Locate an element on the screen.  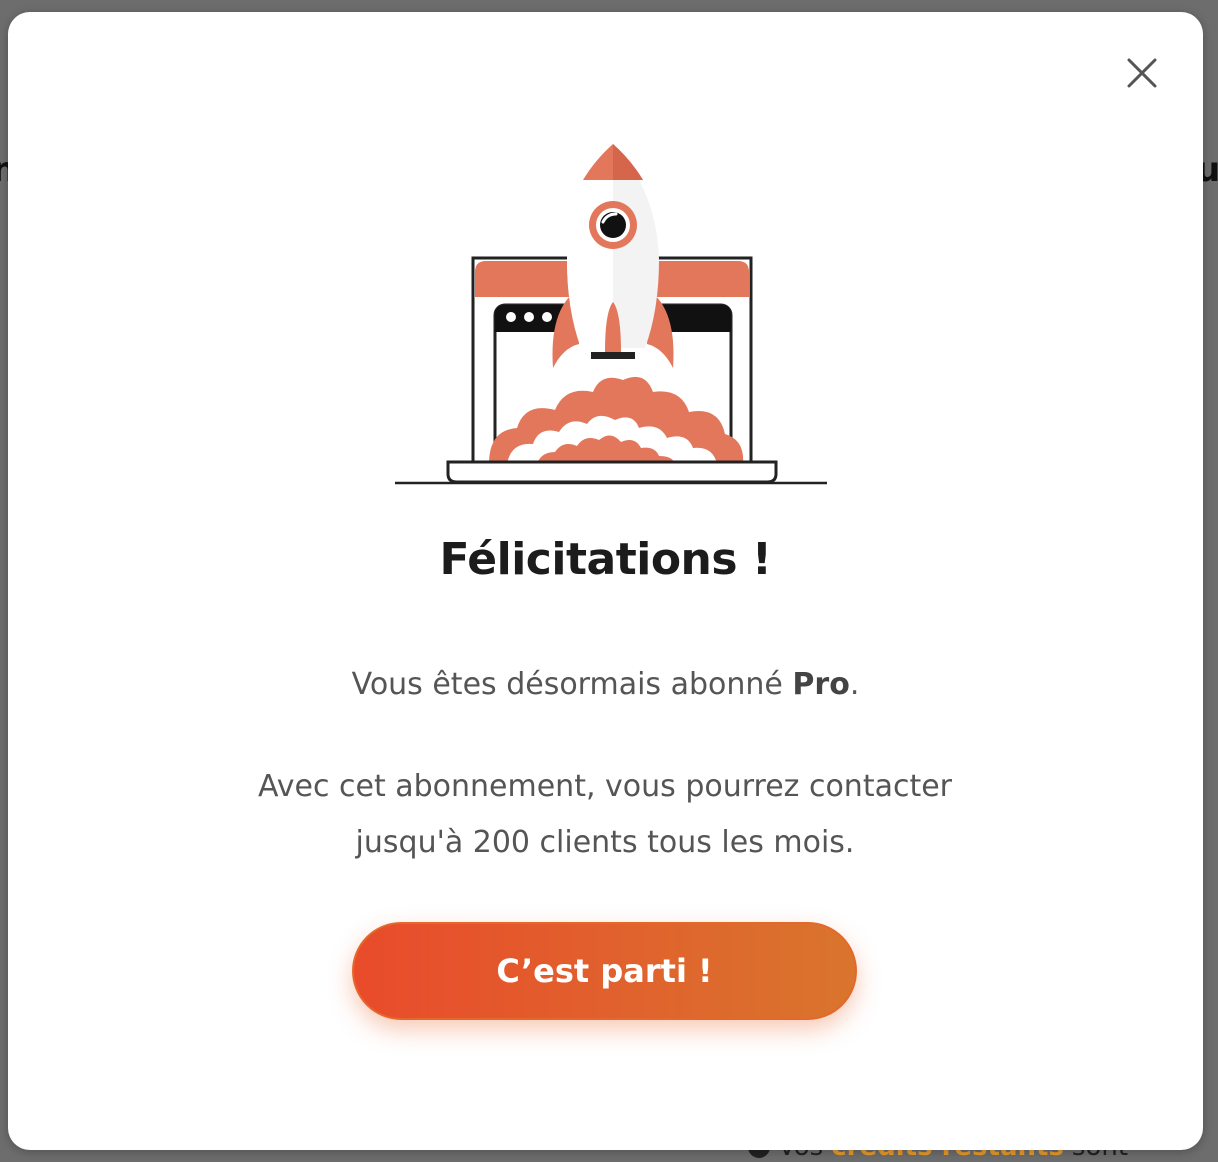
close-icon is located at coordinates (1142, 73).